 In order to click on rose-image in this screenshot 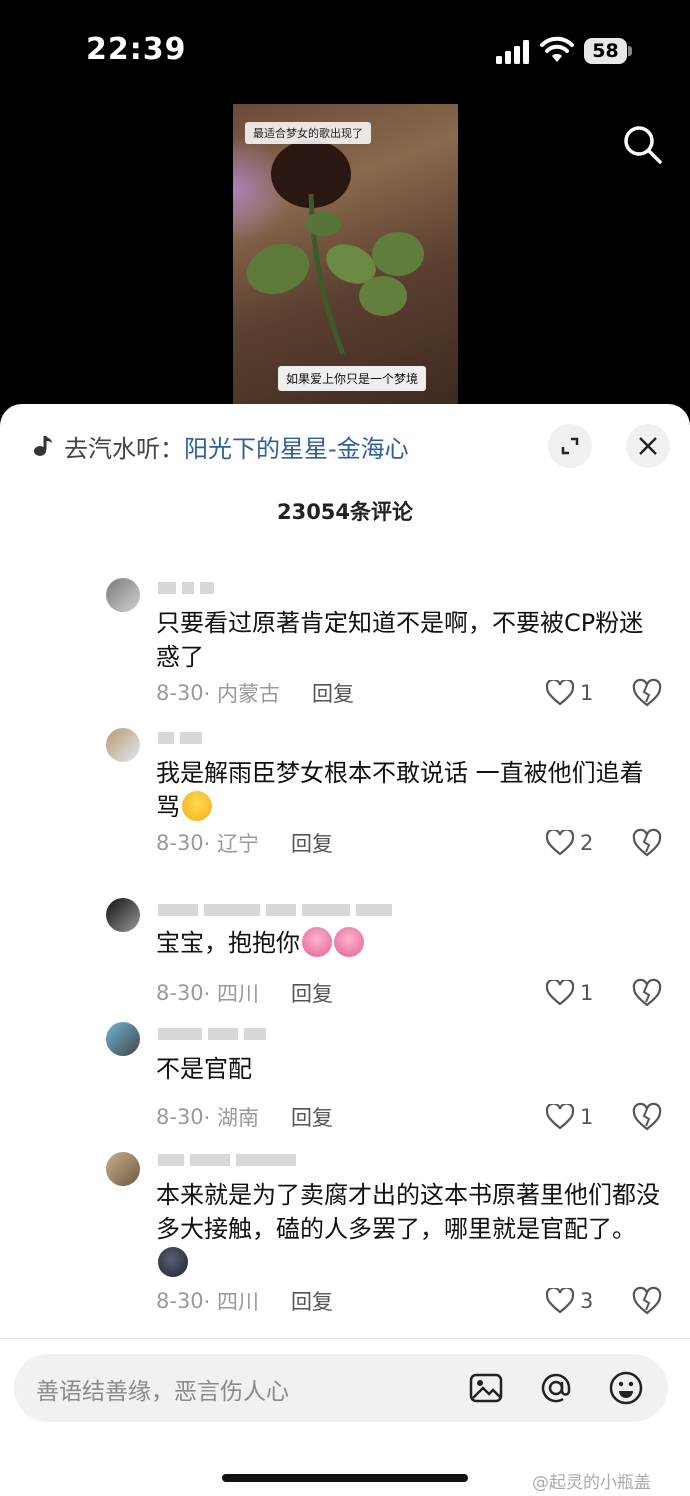, I will do `click(335, 247)`.